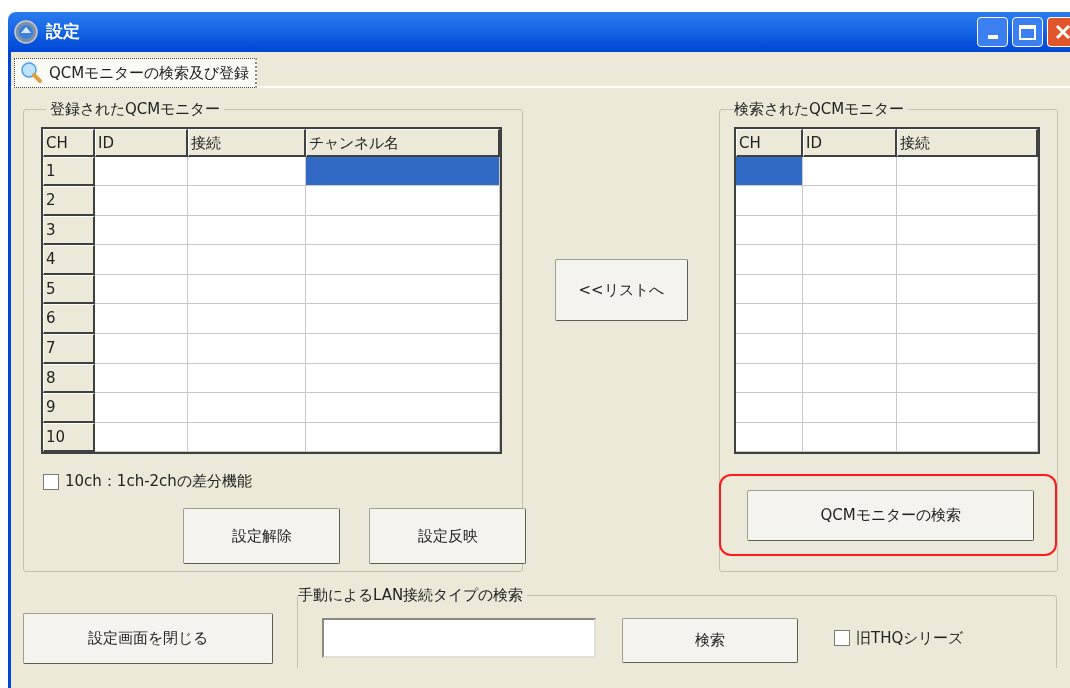  Describe the element at coordinates (69, 171) in the screenshot. I see `row-header: 1` at that location.